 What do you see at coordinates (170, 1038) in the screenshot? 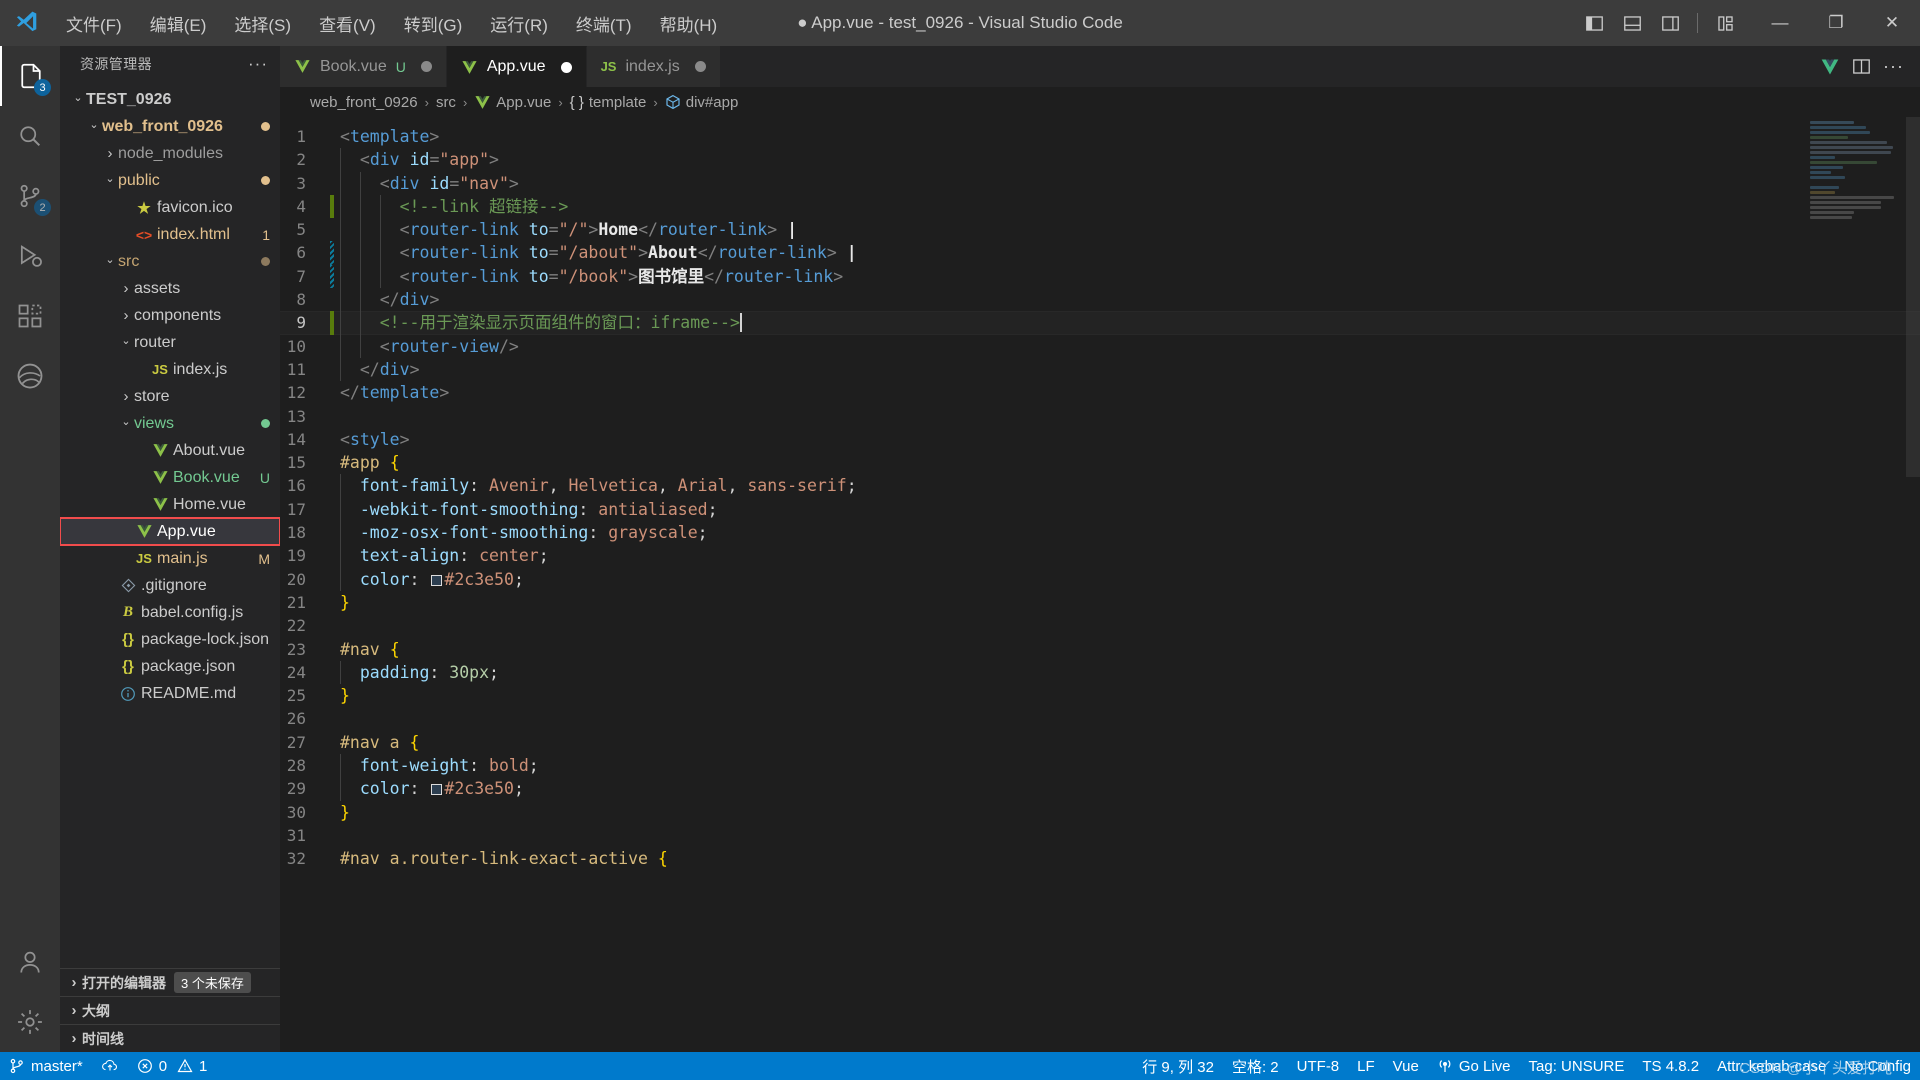
I see `sidebar-section-timeline: › 时间线` at bounding box center [170, 1038].